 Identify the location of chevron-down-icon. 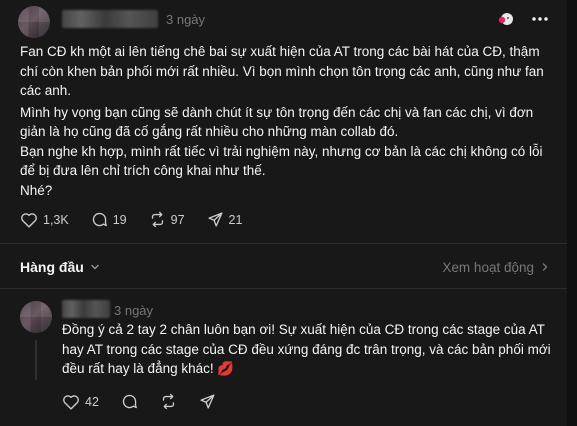
(95, 267).